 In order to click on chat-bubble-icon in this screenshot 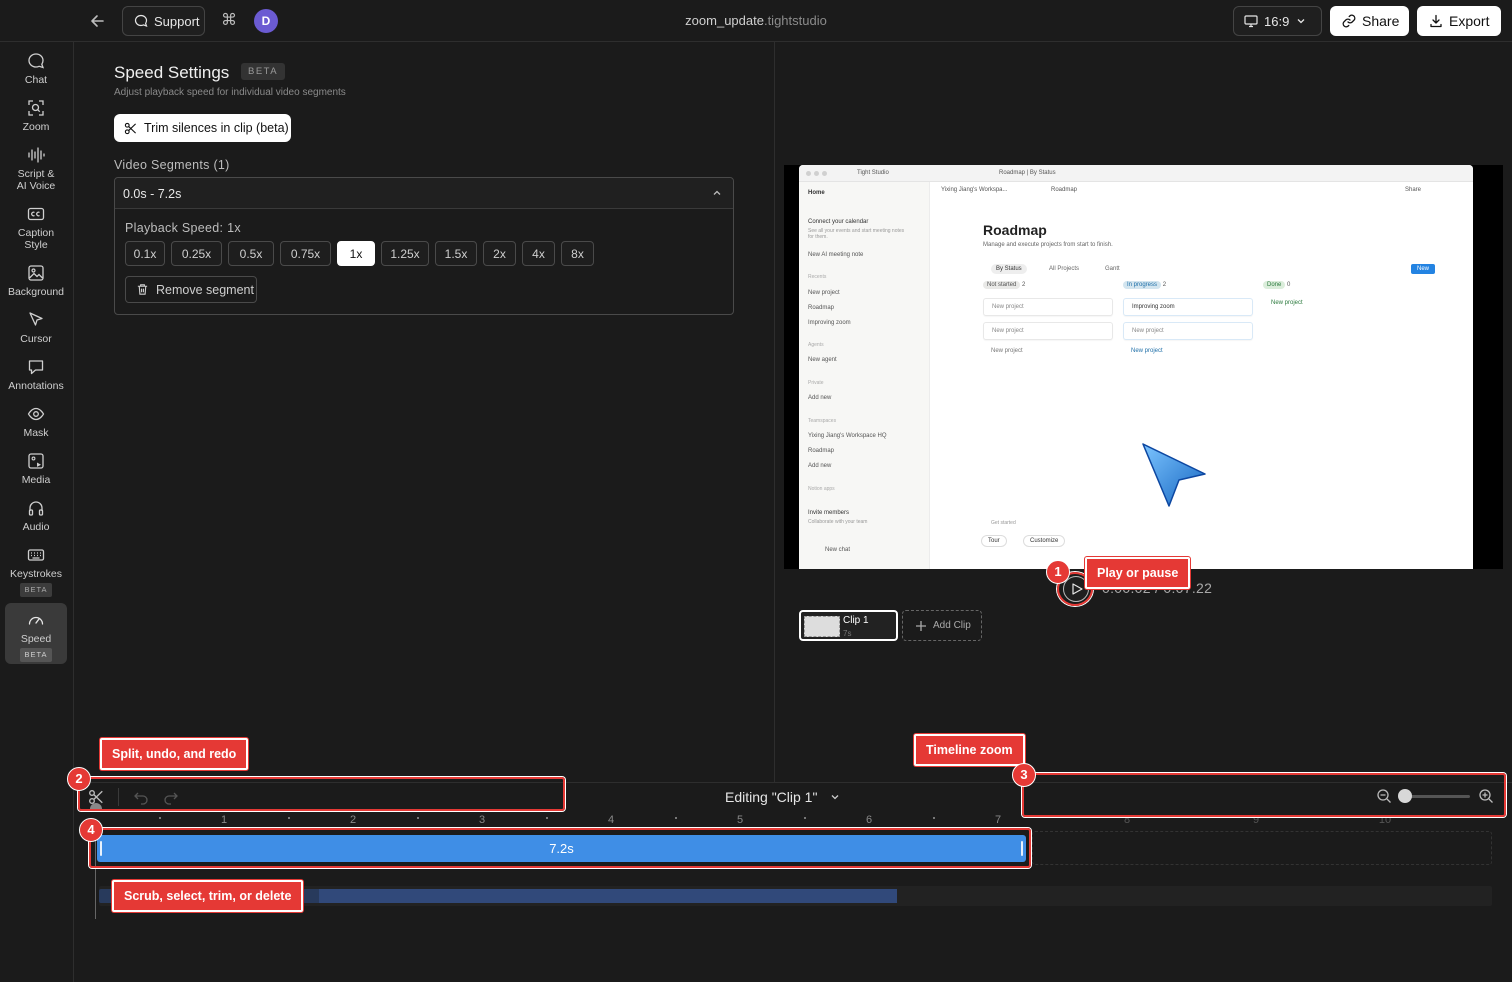, I will do `click(141, 20)`.